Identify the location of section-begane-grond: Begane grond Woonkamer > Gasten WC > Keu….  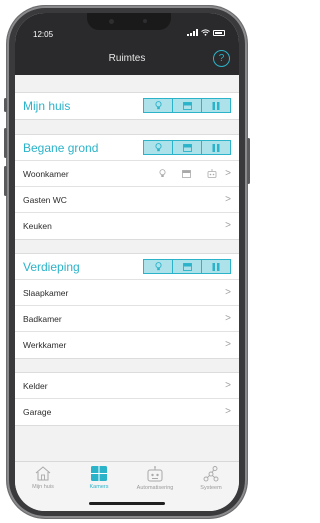
(127, 187).